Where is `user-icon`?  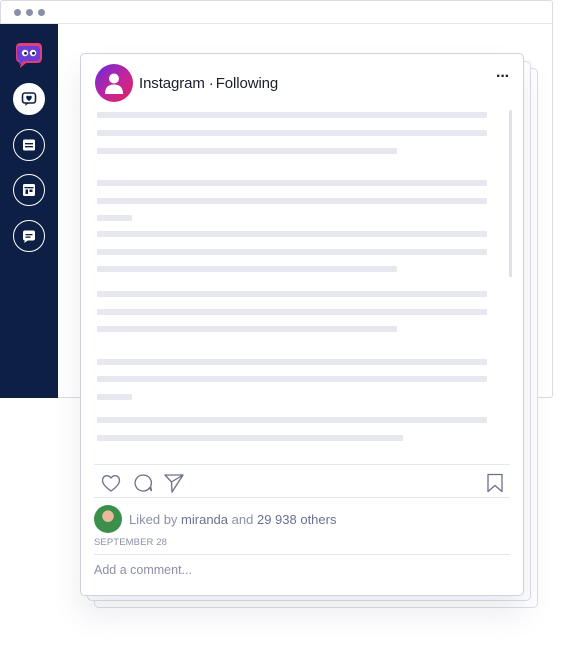 user-icon is located at coordinates (114, 83).